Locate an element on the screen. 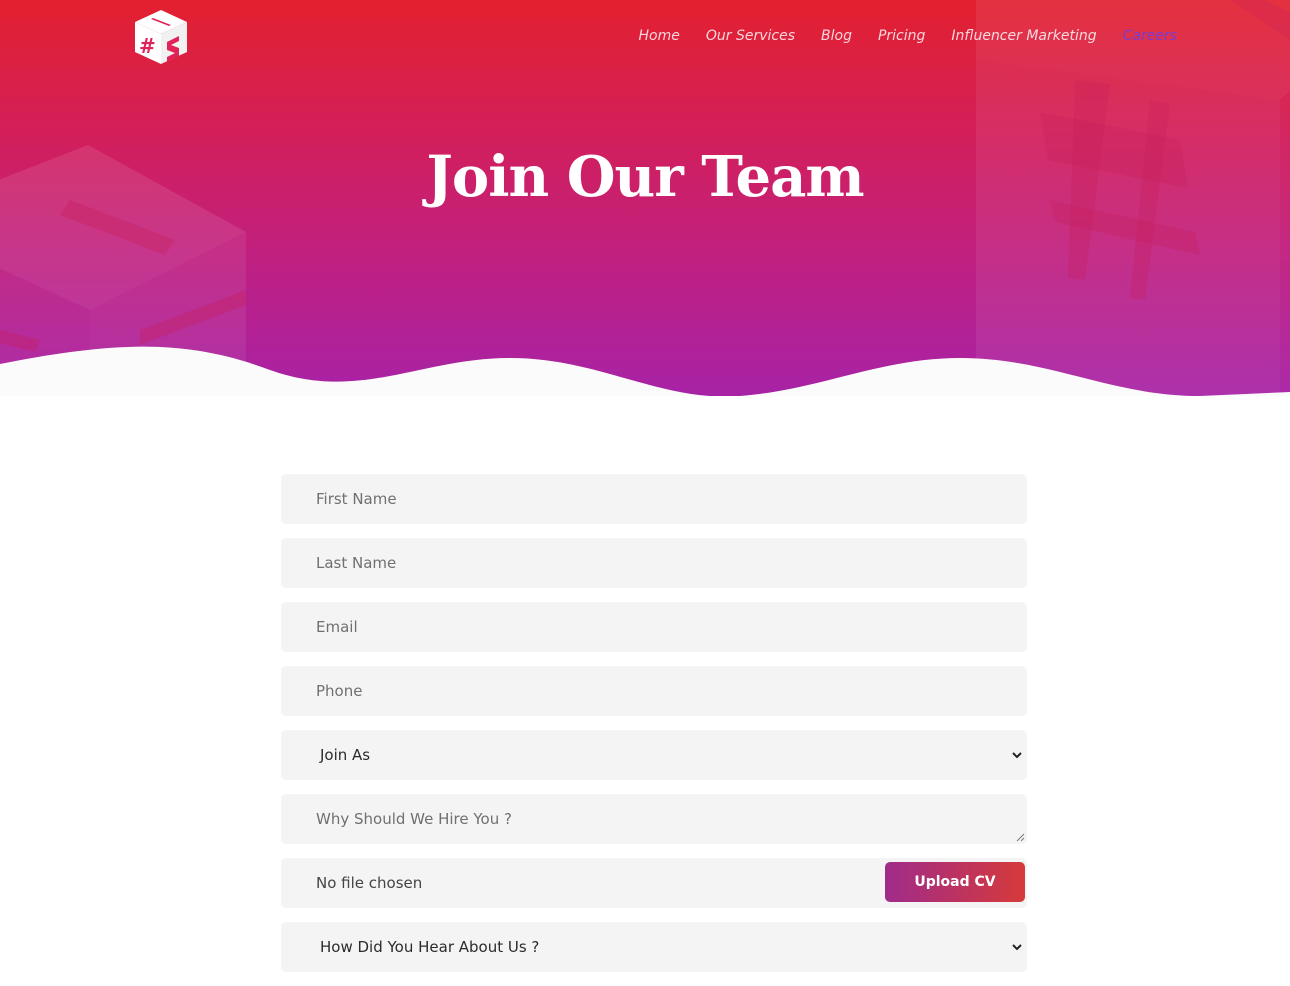 Image resolution: width=1290 pixels, height=986 pixels. logo-hash-text: # is located at coordinates (147, 46).